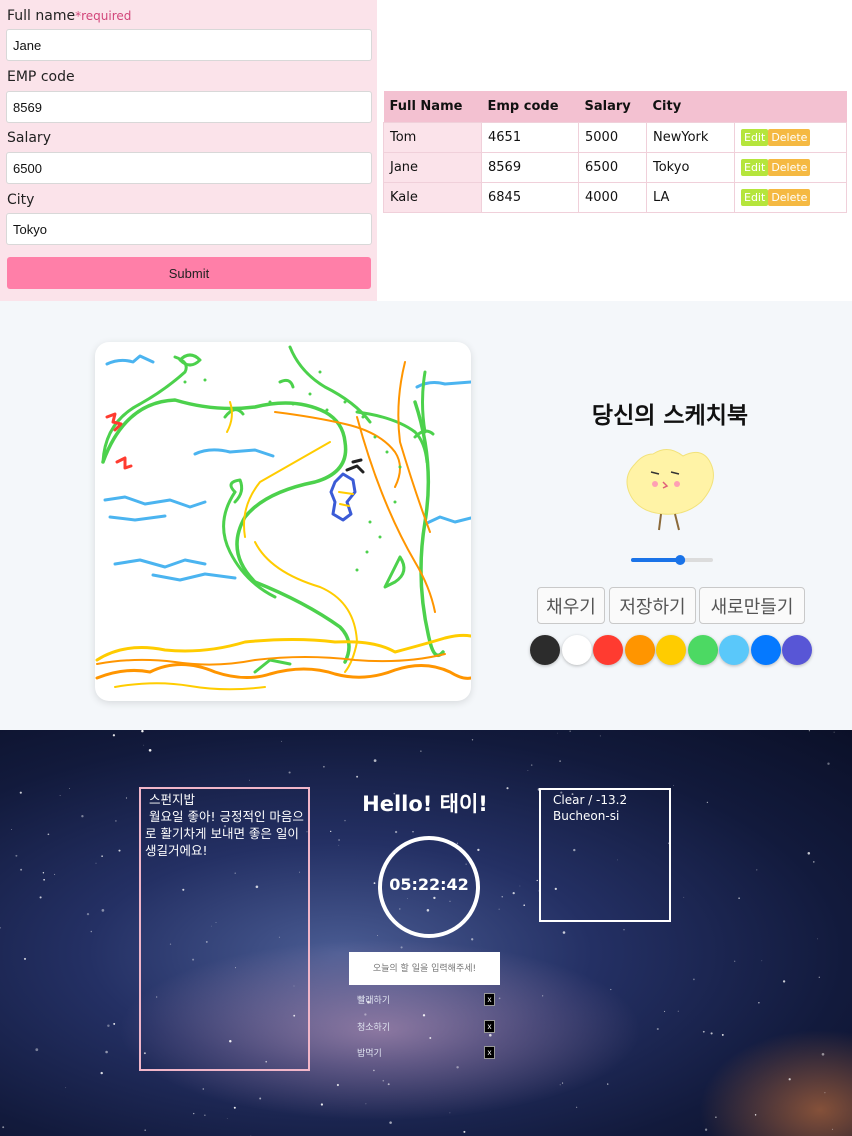 Image resolution: width=852 pixels, height=1136 pixels. I want to click on salary-label: Salary, so click(29, 138).